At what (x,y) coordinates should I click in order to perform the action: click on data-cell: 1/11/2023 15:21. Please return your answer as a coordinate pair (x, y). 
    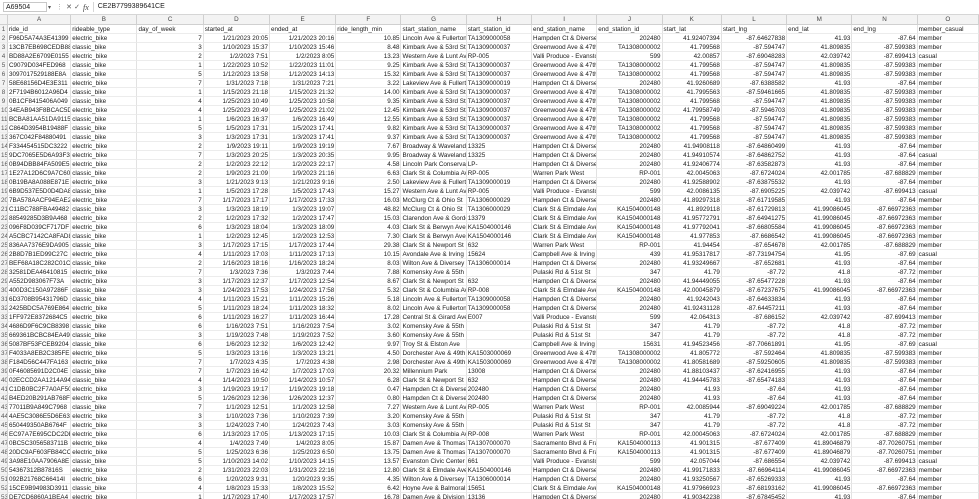
    Looking at the image, I should click on (236, 299).